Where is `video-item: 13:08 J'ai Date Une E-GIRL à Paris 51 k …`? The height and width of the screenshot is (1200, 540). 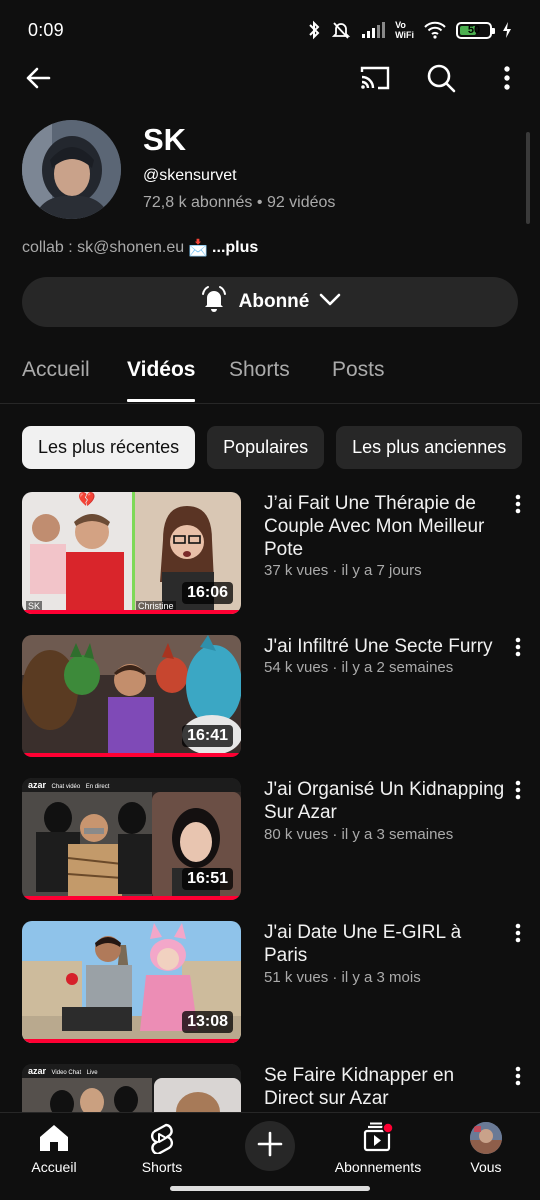
video-item: 13:08 J'ai Date Une E-GIRL à Paris 51 k … is located at coordinates (270, 983).